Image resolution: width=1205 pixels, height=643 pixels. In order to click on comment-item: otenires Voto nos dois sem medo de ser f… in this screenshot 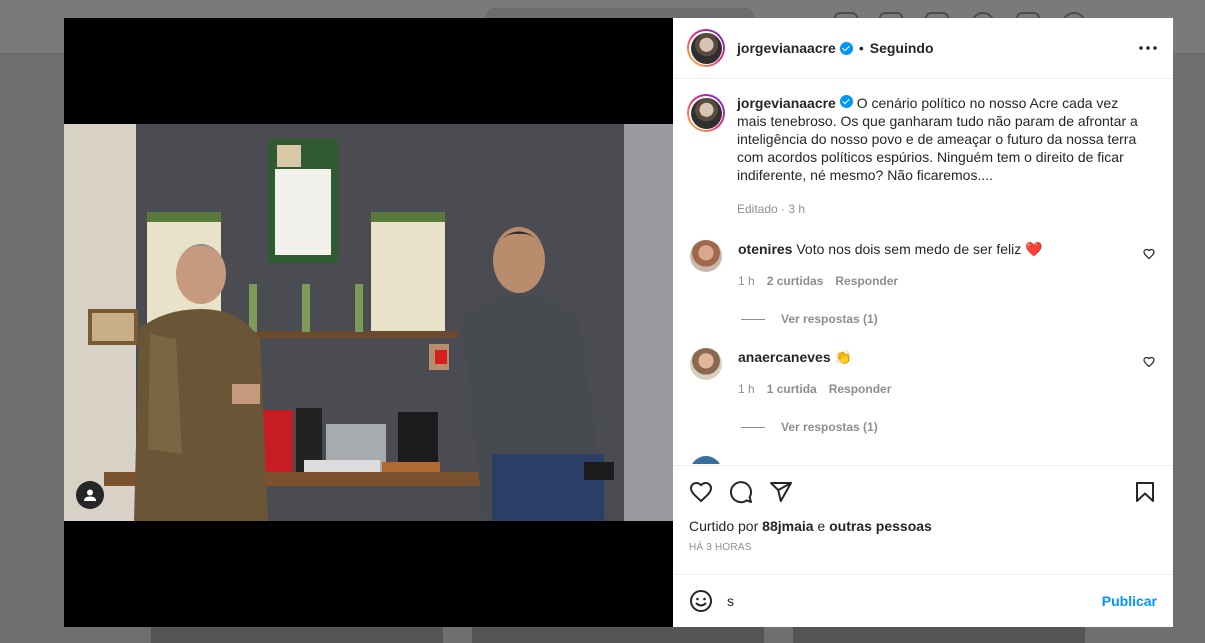, I will do `click(922, 265)`.